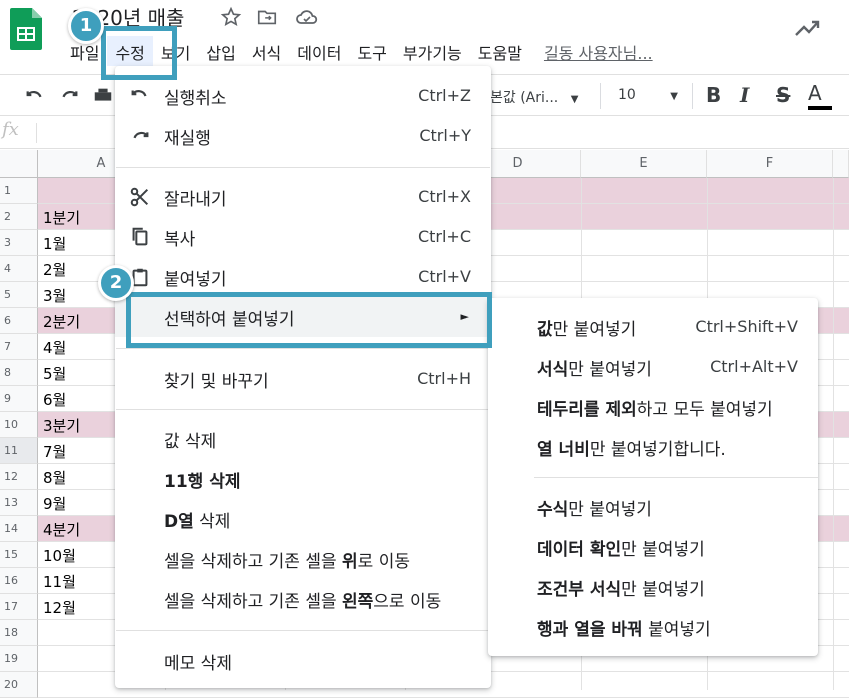  Describe the element at coordinates (231, 17) in the screenshot. I see `star-icon` at that location.